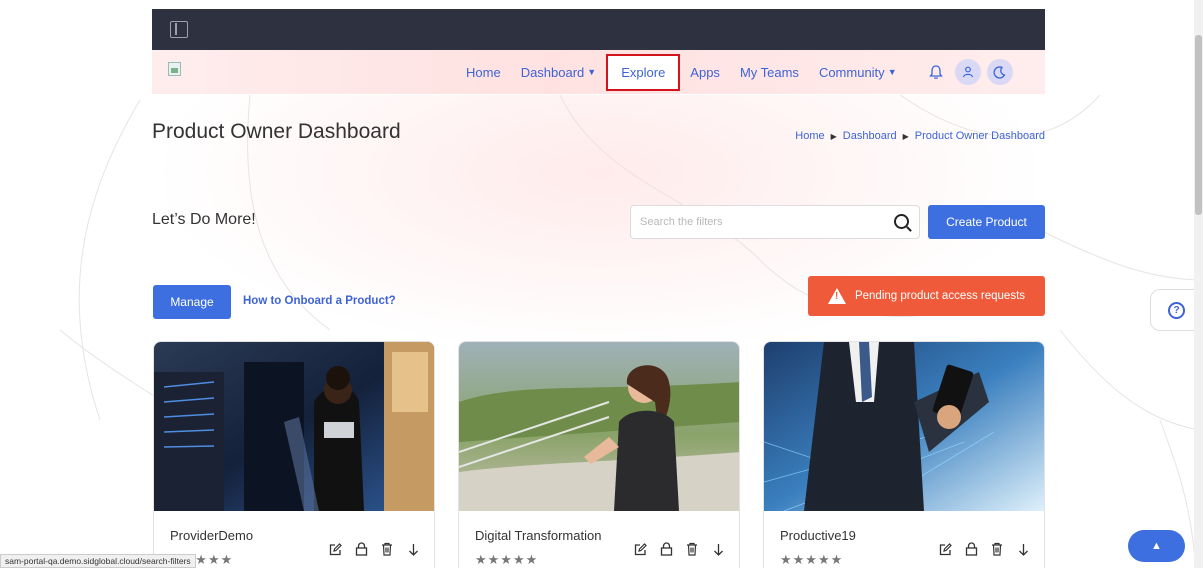  What do you see at coordinates (204, 219) in the screenshot?
I see `subheading: Let’s Do More!` at bounding box center [204, 219].